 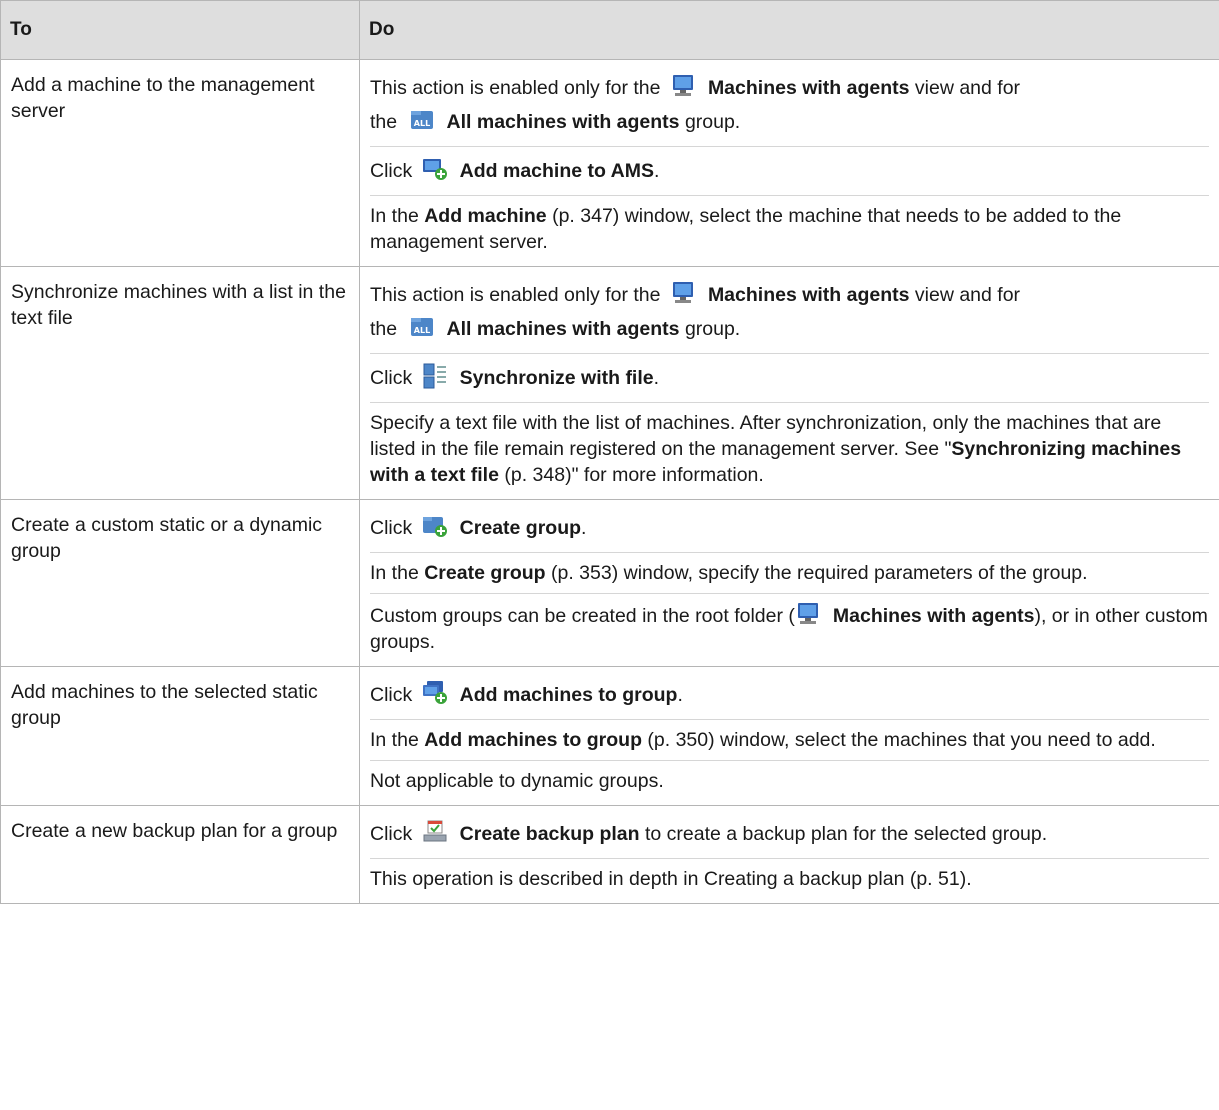 What do you see at coordinates (550, 834) in the screenshot?
I see `create-backup-plan-action: Create backup plan` at bounding box center [550, 834].